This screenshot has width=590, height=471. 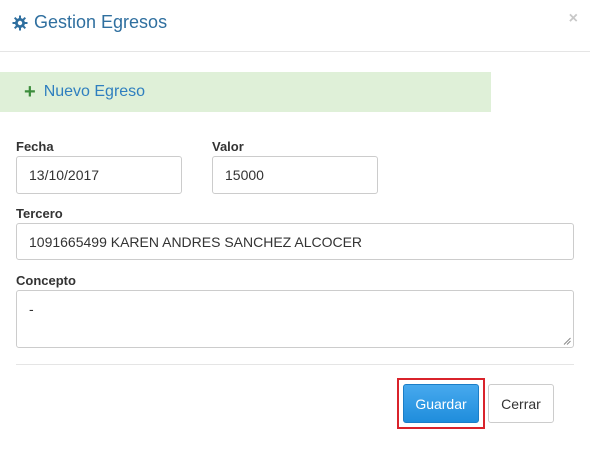 What do you see at coordinates (64, 175) in the screenshot?
I see `fecha-value: 13/10/2017` at bounding box center [64, 175].